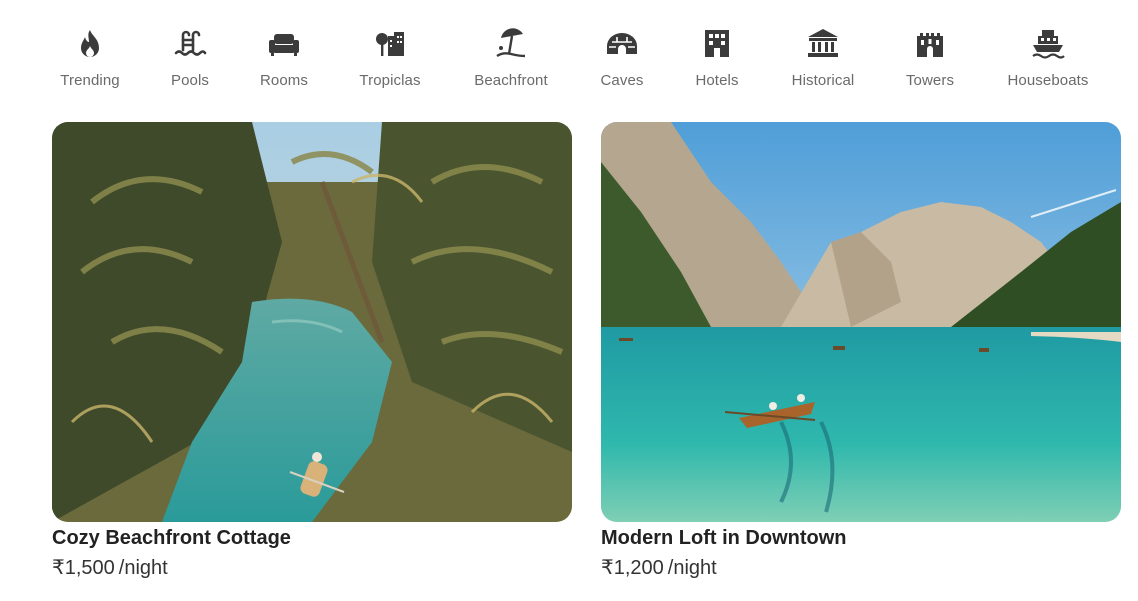 This screenshot has width=1138, height=601. I want to click on category-houseboats: Houseboats, so click(1048, 59).